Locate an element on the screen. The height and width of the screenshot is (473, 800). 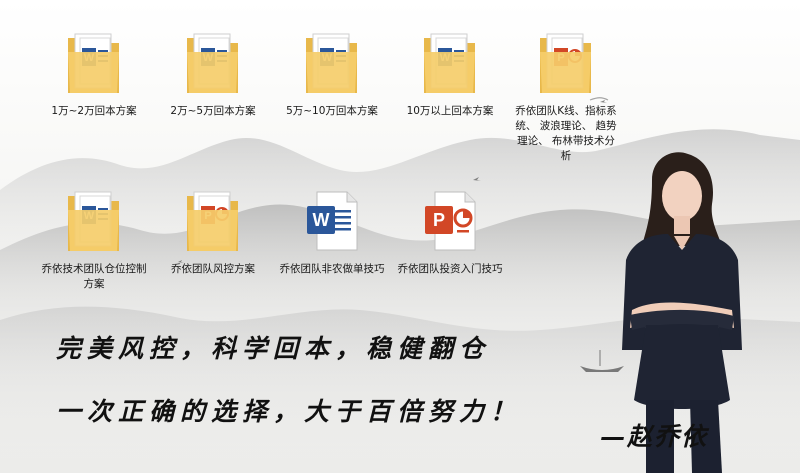
svg-text: W is located at coordinates (321, 220).